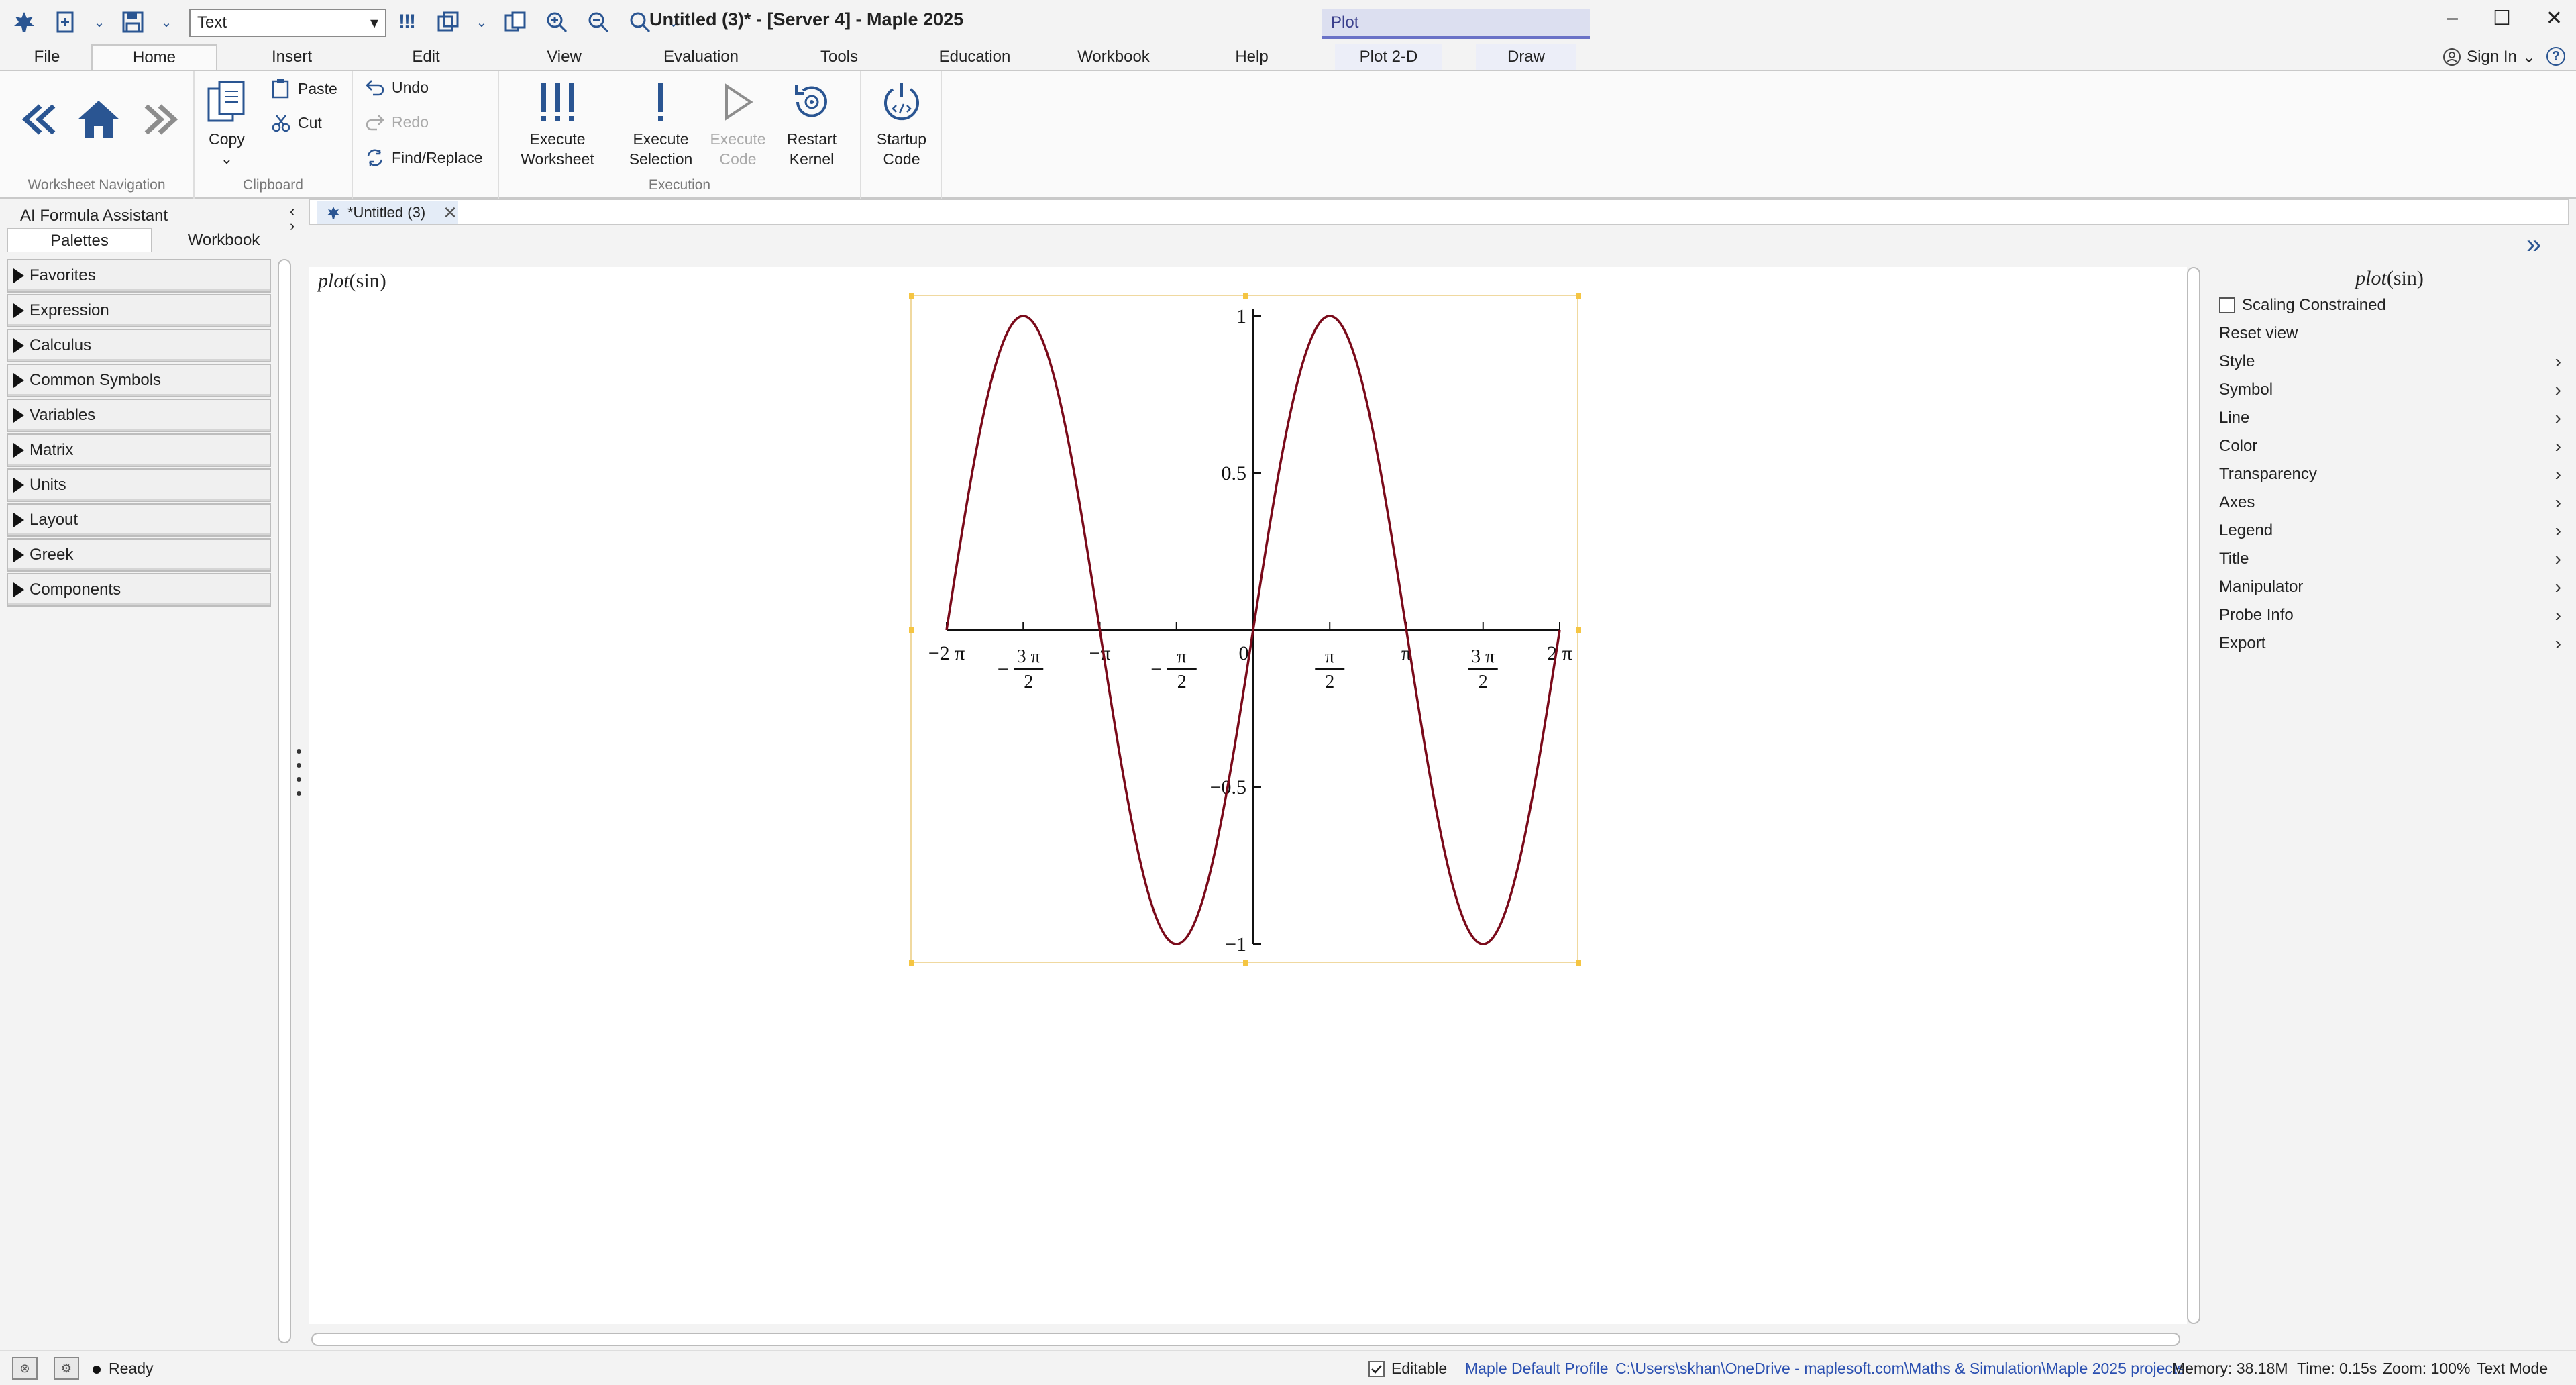 This screenshot has height=1385, width=2576. Describe the element at coordinates (1245, 629) in the screenshot. I see `plot-region: −2 π −3 π 2 −π − π 2 0 π 2 π 3 π22 π 1 0.5 −0.5 −1` at that location.